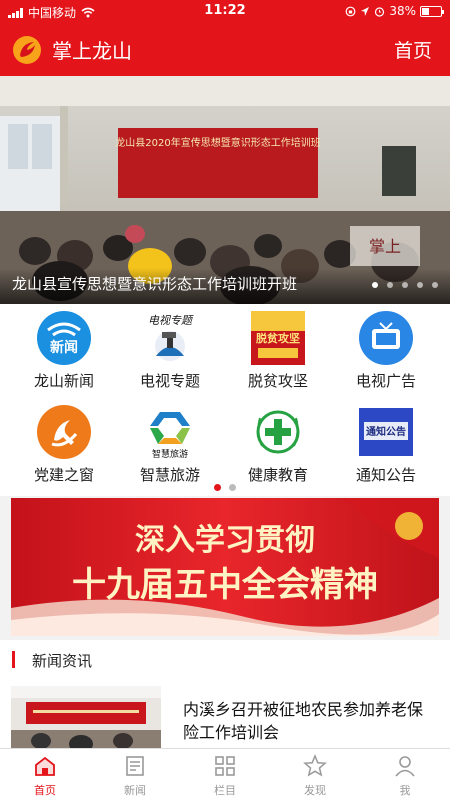 The width and height of the screenshot is (450, 800). I want to click on tab-label: 首页, so click(45, 790).